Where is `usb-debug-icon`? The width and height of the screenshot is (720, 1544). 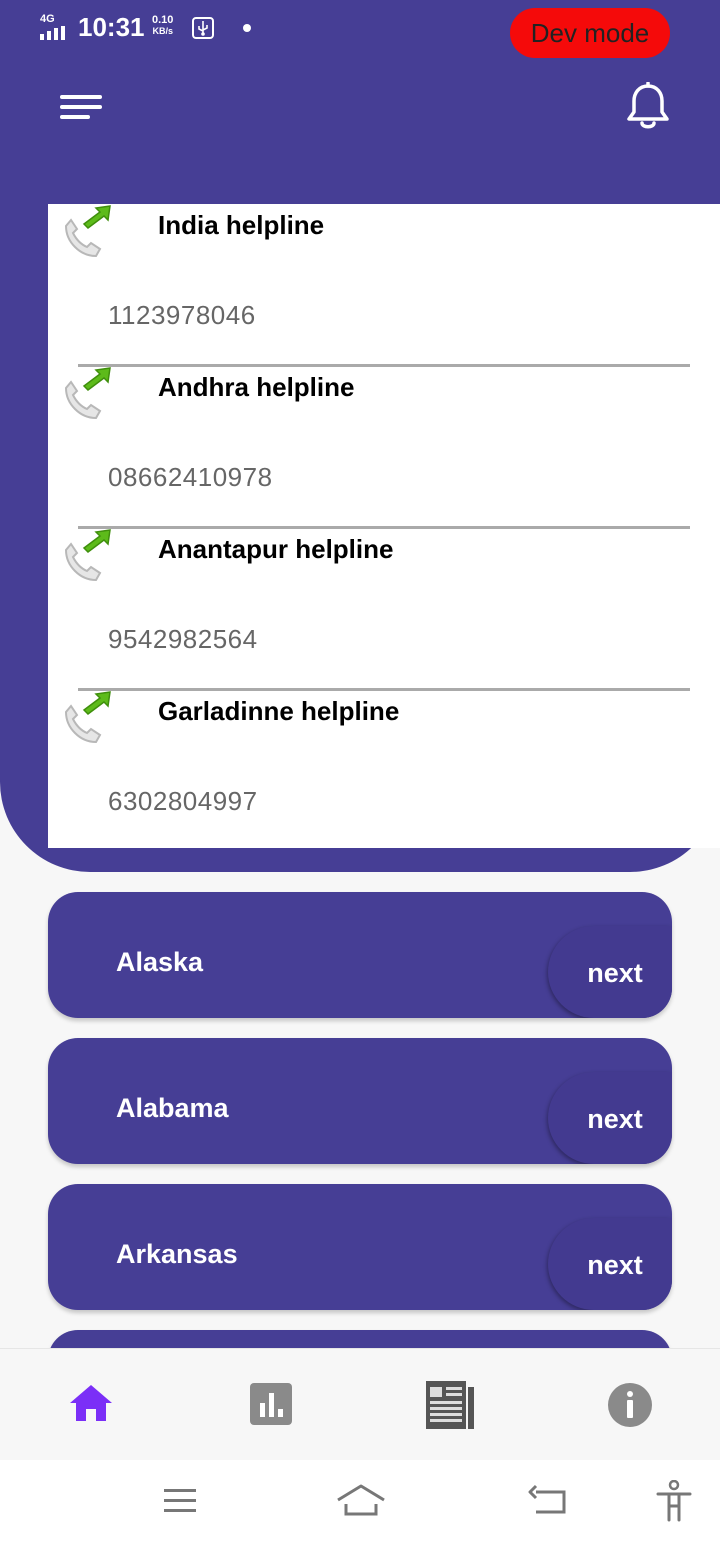 usb-debug-icon is located at coordinates (203, 28).